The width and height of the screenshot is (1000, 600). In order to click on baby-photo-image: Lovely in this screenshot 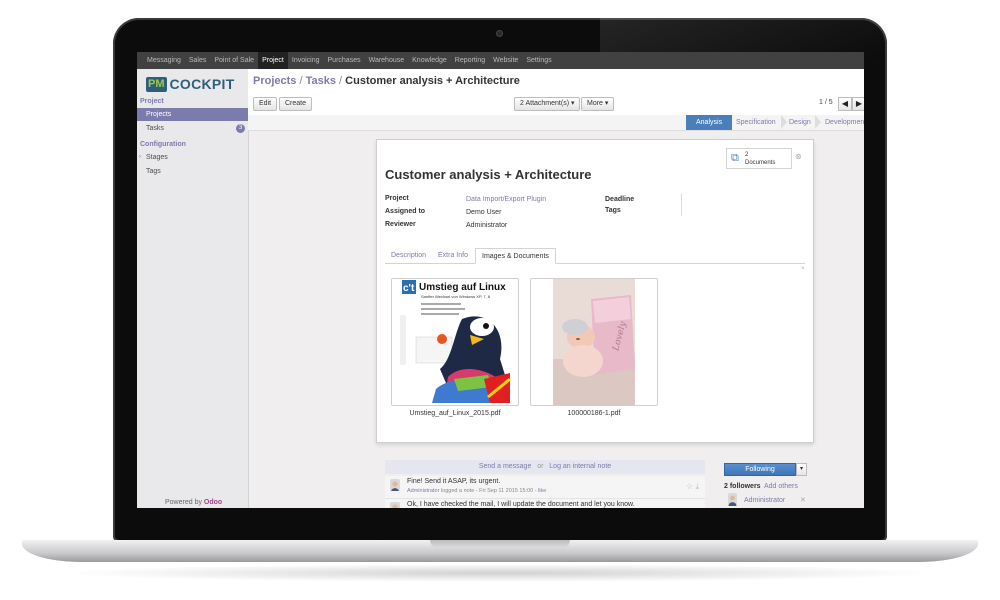, I will do `click(594, 342)`.